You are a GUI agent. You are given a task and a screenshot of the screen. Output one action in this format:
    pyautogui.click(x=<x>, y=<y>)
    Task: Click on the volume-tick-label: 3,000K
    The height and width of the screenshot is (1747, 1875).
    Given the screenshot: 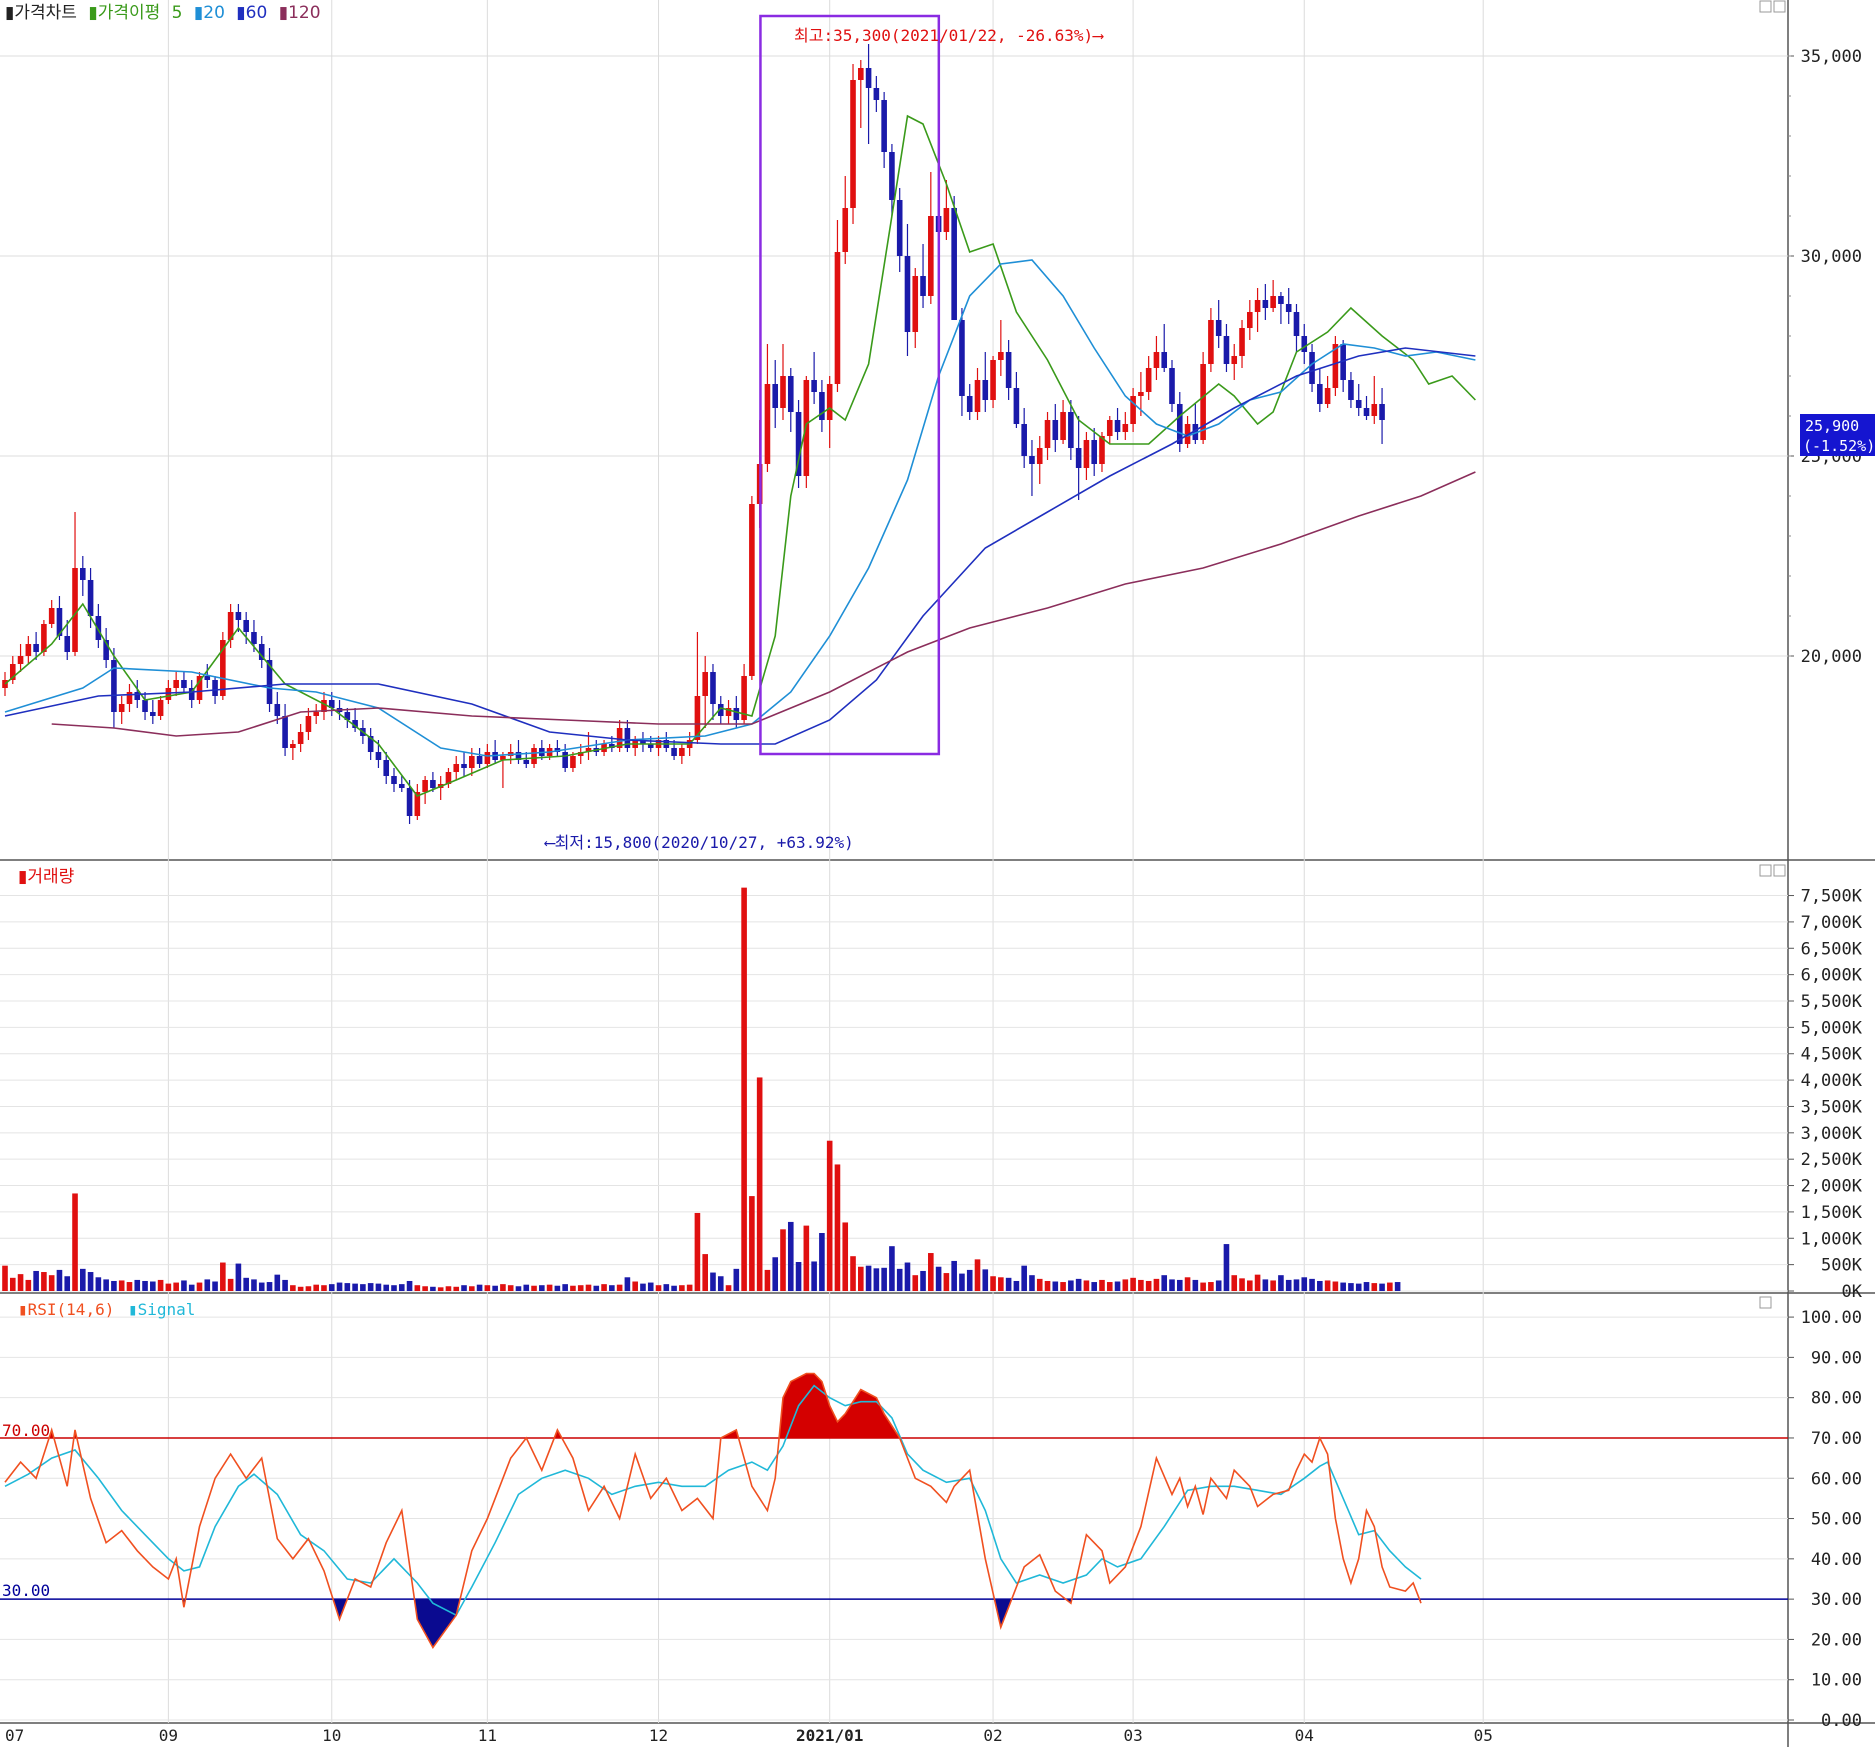 What is the action you would take?
    pyautogui.click(x=1832, y=1134)
    